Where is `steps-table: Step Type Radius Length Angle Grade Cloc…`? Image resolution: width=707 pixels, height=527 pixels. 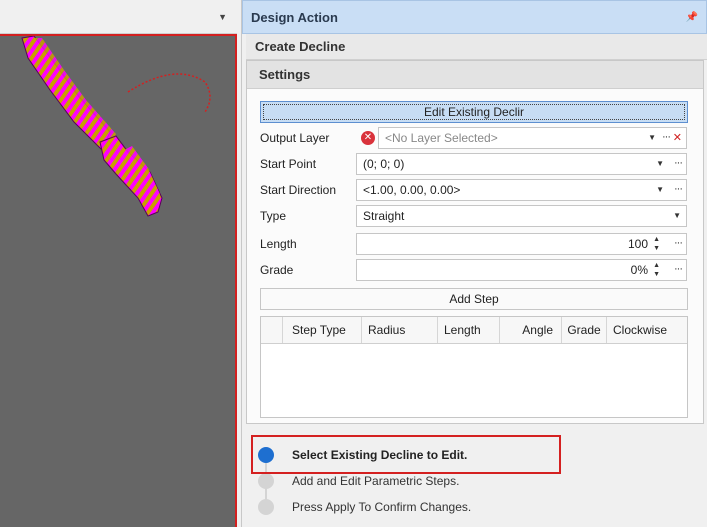
steps-table: Step Type Radius Length Angle Grade Cloc… is located at coordinates (474, 367).